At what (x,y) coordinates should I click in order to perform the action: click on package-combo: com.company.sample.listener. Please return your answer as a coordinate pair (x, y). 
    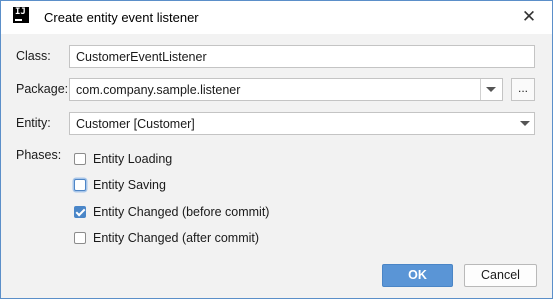
    Looking at the image, I should click on (286, 89).